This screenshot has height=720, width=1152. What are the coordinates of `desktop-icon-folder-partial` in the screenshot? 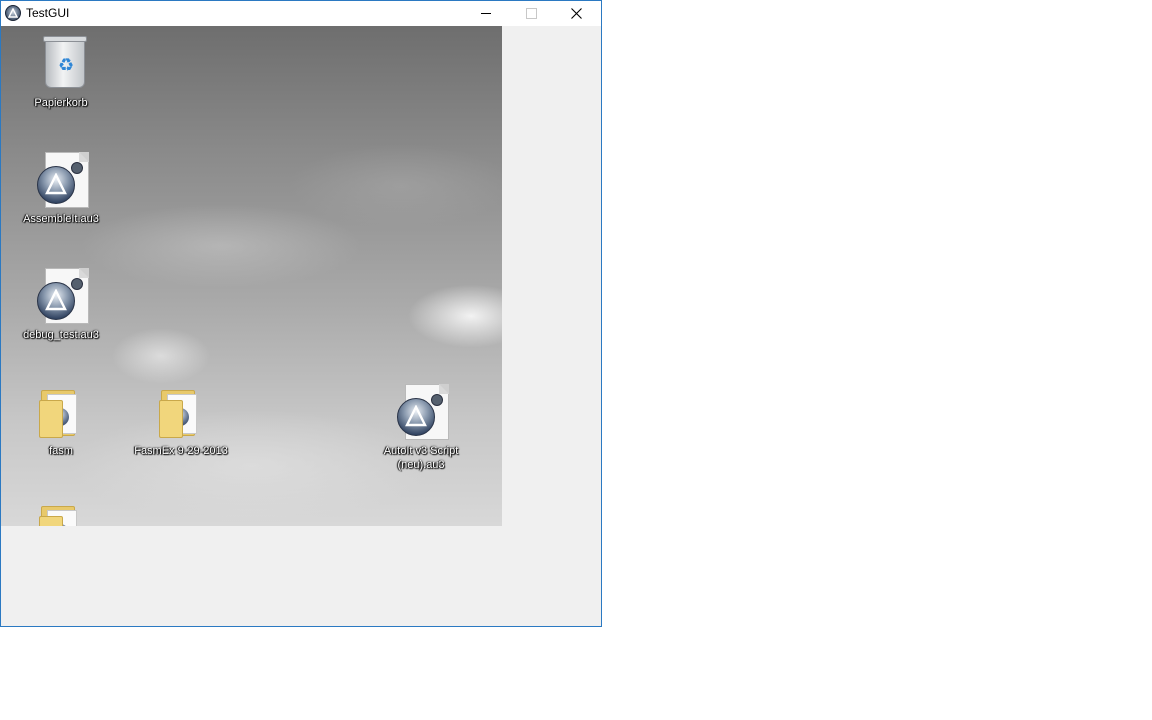 It's located at (61, 512).